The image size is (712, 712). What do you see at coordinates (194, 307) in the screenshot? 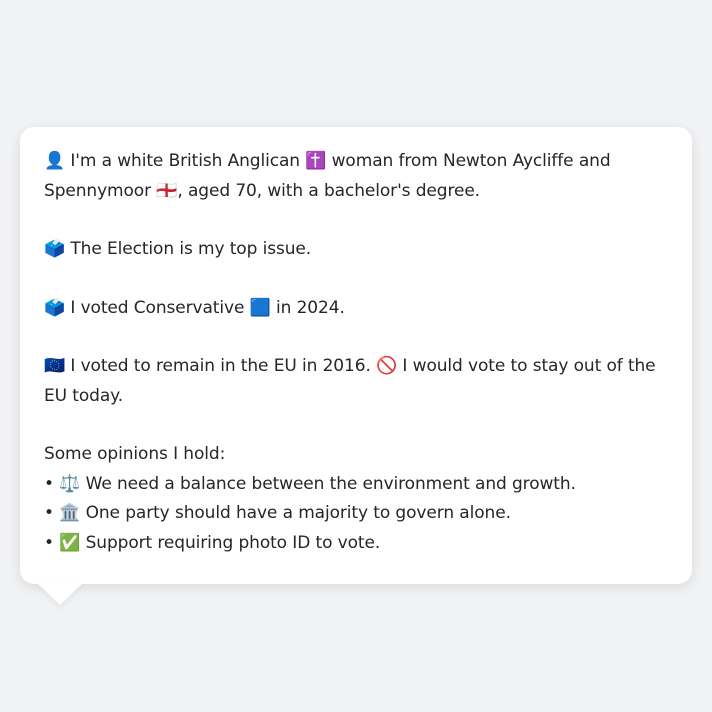
I see `vote-2024: 🗳️ I voted Conservative 🟦 in 2024.` at bounding box center [194, 307].